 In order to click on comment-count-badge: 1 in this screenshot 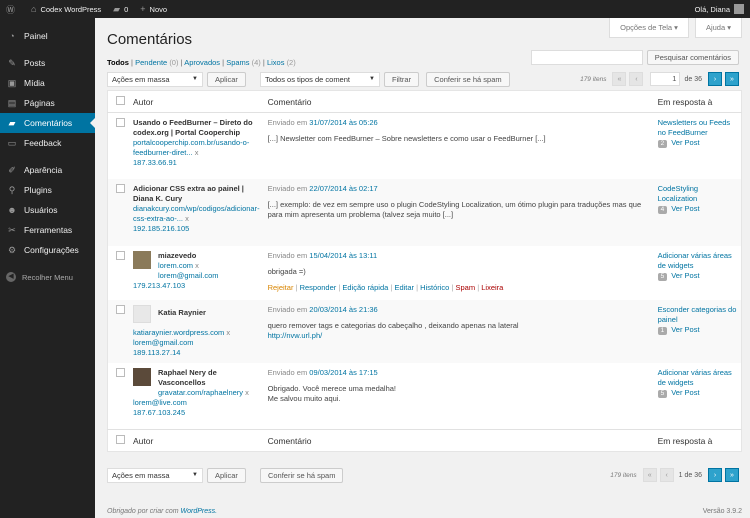, I will do `click(662, 330)`.